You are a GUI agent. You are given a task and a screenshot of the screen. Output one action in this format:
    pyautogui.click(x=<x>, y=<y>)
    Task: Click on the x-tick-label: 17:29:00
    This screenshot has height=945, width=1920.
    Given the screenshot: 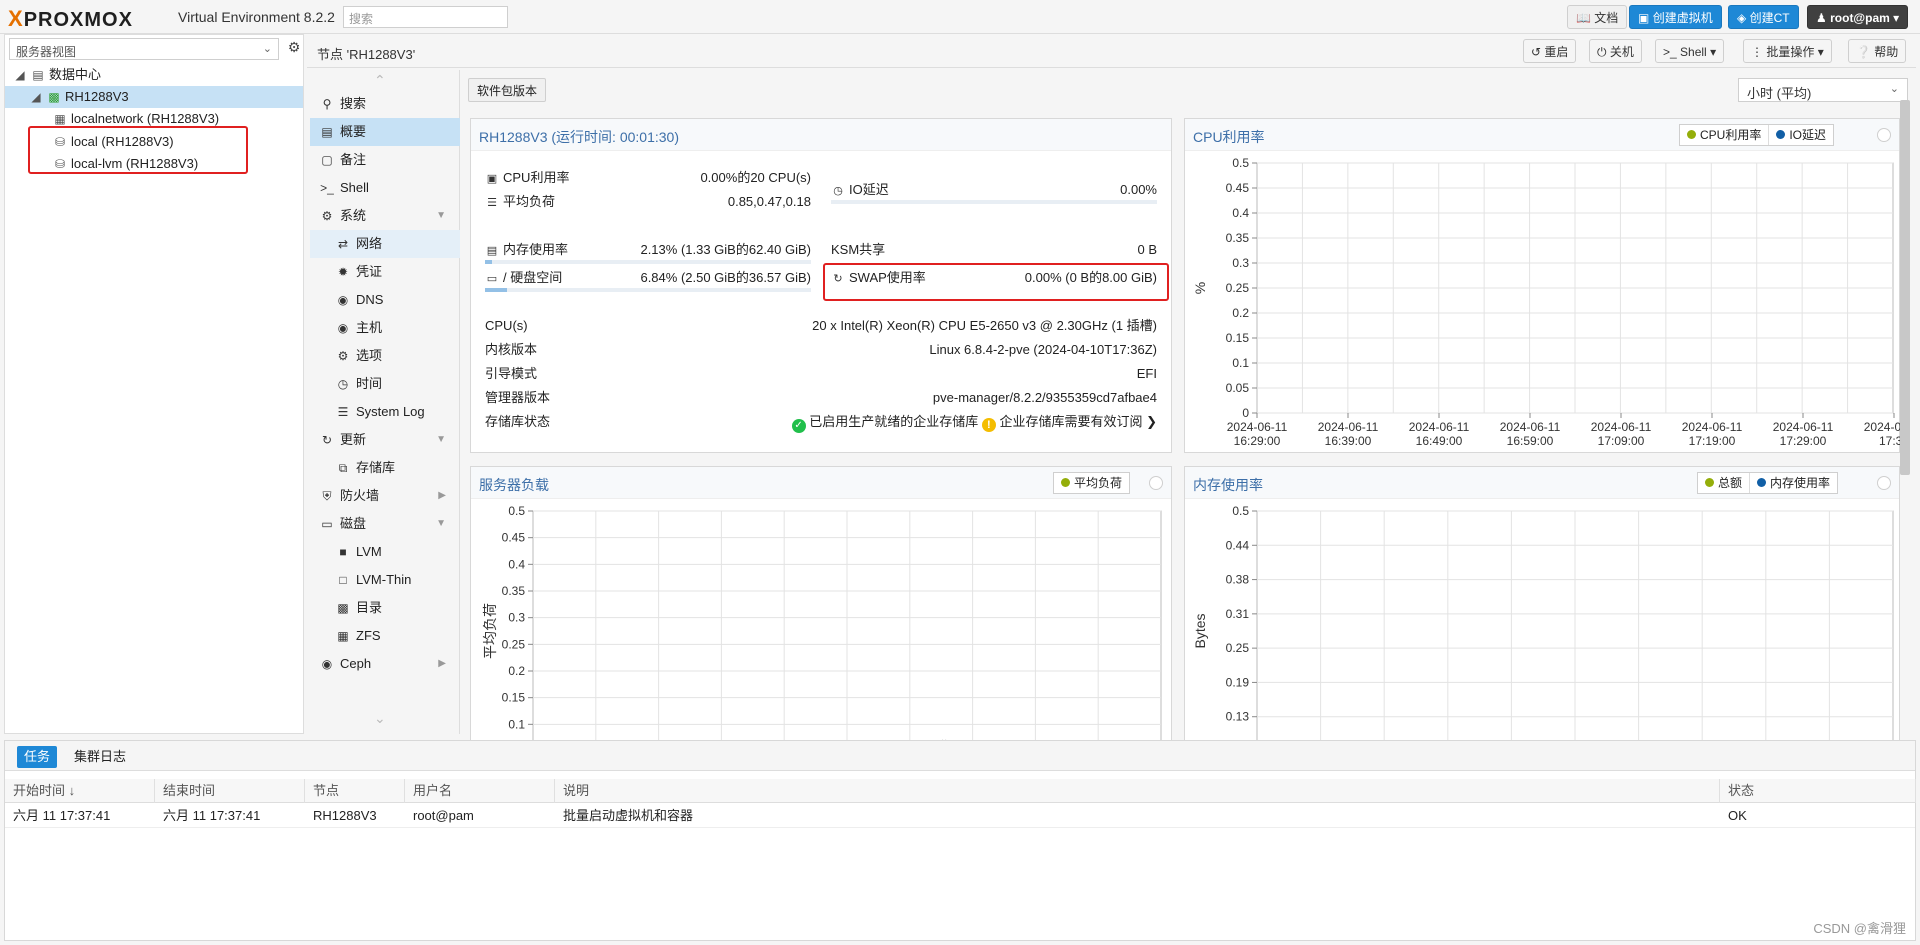 What is the action you would take?
    pyautogui.click(x=1803, y=441)
    